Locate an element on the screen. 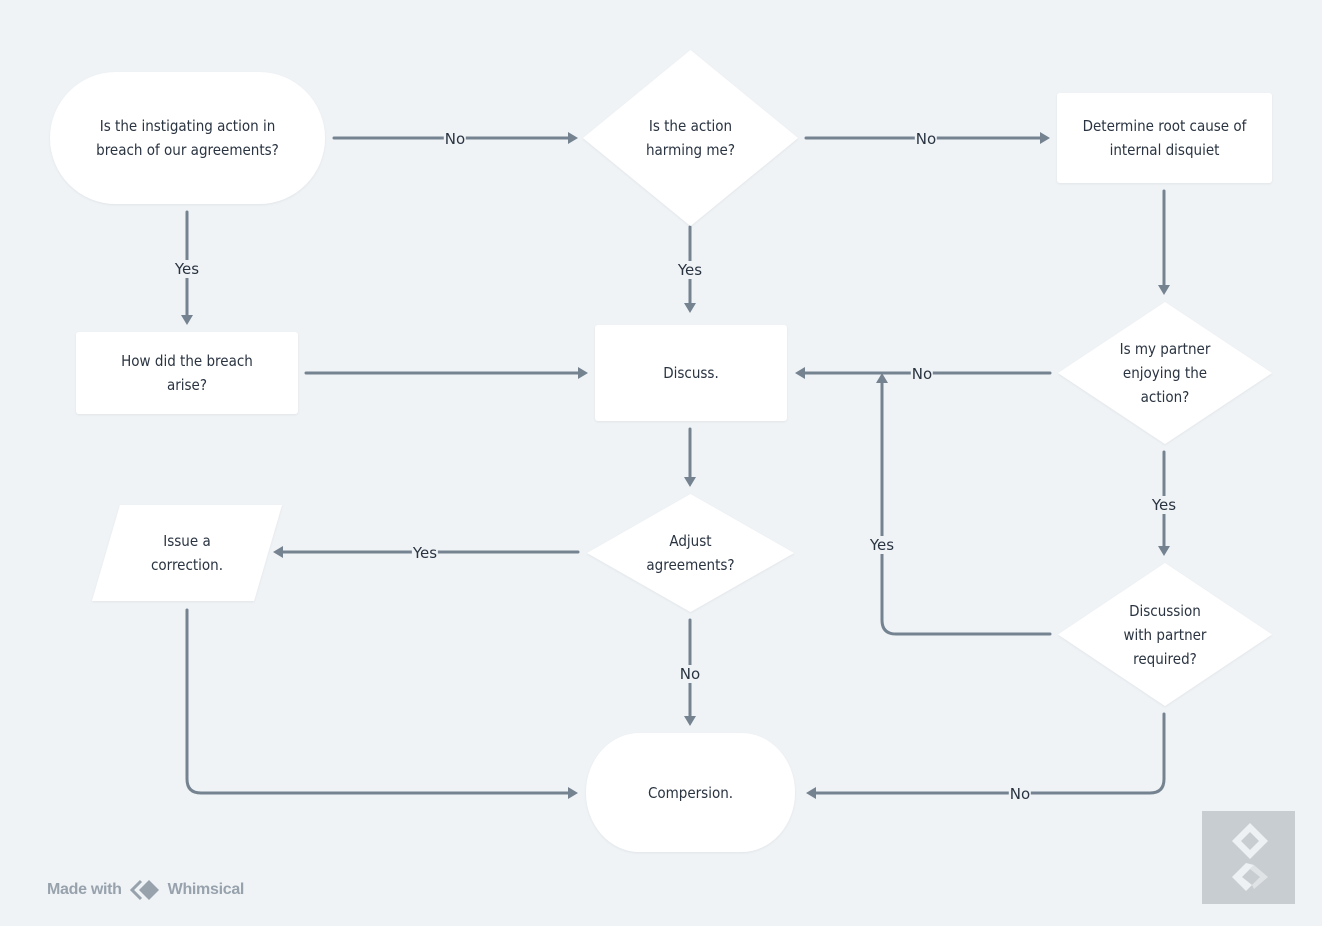  whimsical-badge is located at coordinates (1248, 857).